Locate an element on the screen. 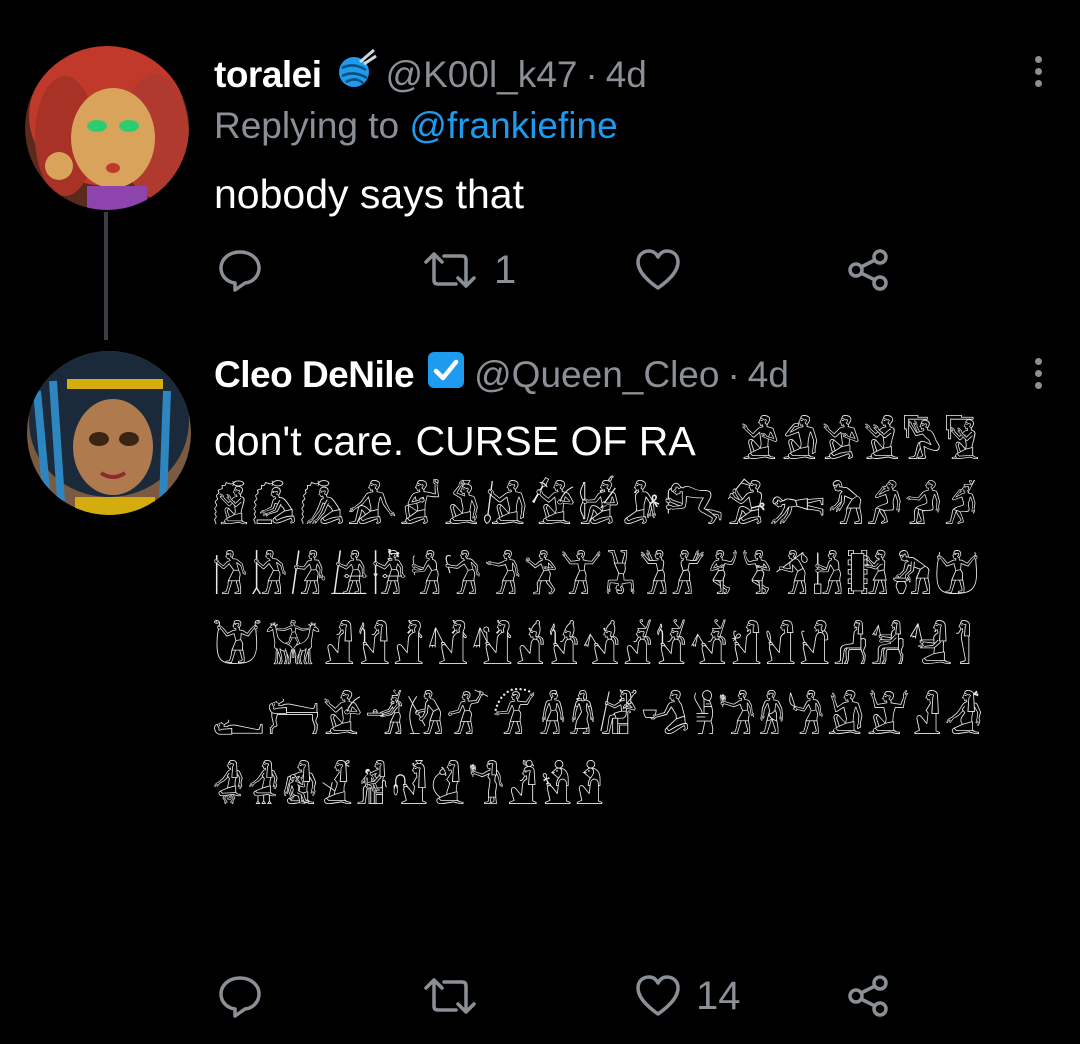  replying-to-label: Replying to is located at coordinates (307, 125).